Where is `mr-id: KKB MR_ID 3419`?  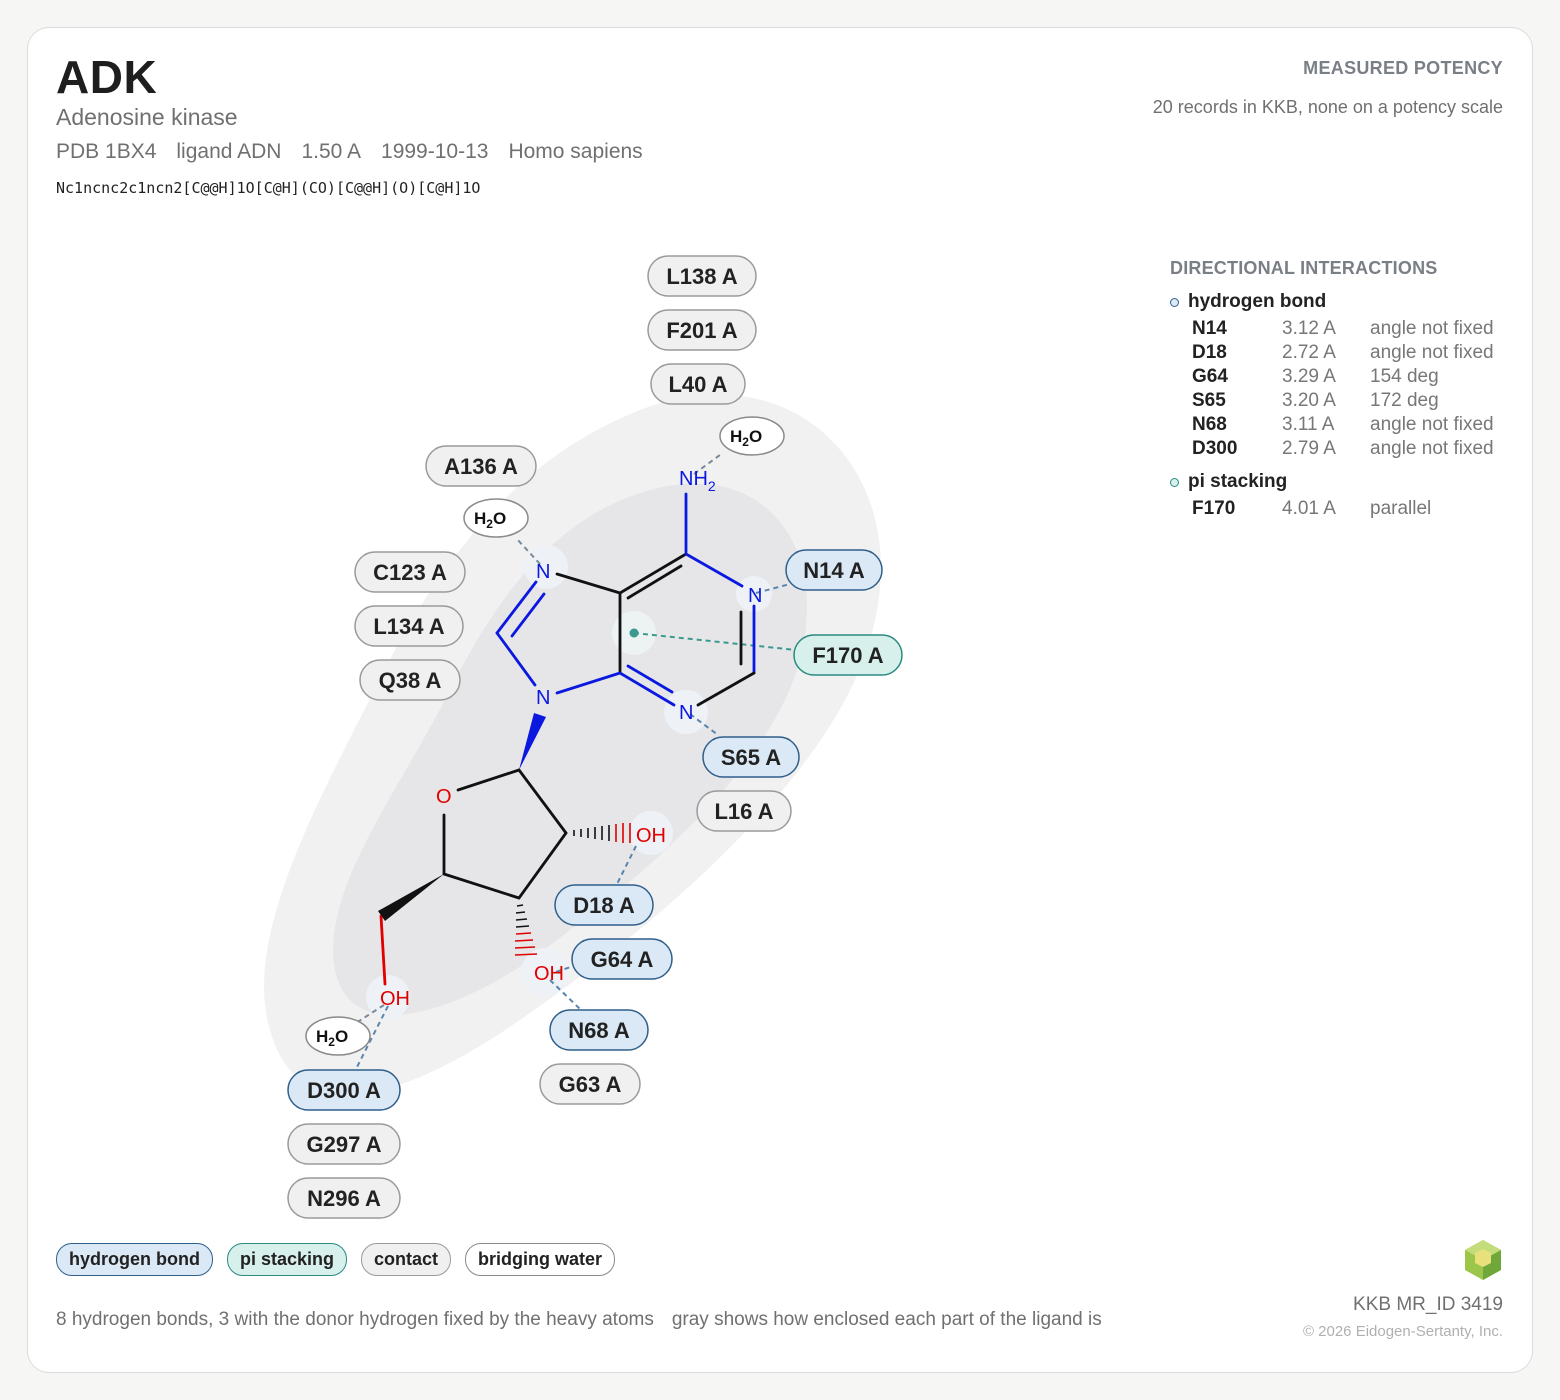 mr-id: KKB MR_ID 3419 is located at coordinates (1428, 1304).